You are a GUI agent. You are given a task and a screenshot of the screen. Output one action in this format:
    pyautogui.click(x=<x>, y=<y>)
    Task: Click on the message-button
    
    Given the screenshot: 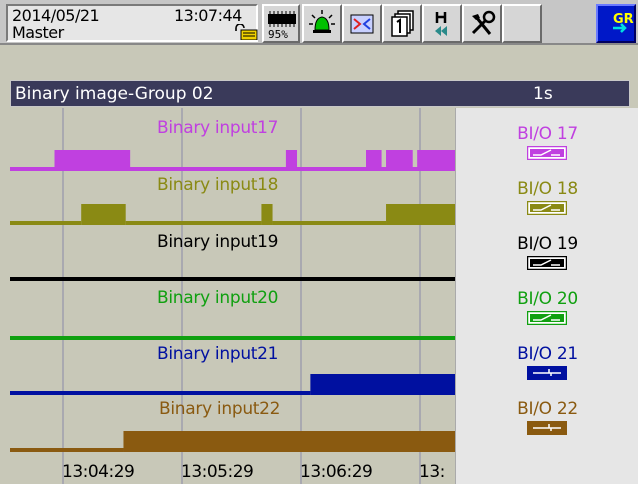 What is the action you would take?
    pyautogui.click(x=362, y=23)
    